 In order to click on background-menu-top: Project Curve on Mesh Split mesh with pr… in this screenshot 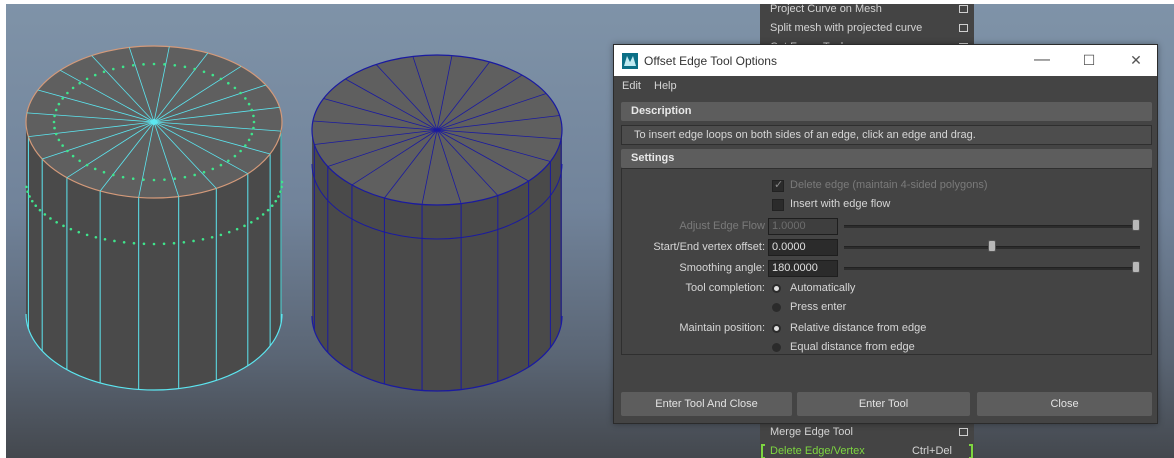, I will do `click(867, 28)`.